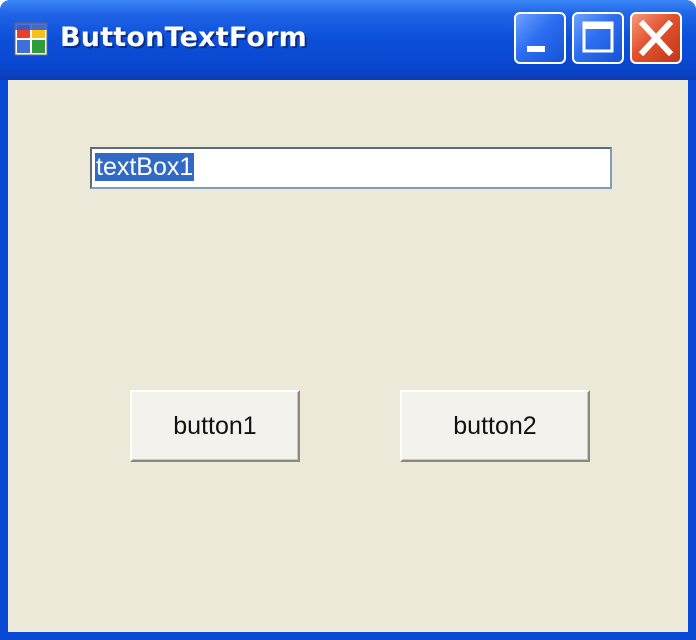  What do you see at coordinates (495, 426) in the screenshot?
I see `button2: button2` at bounding box center [495, 426].